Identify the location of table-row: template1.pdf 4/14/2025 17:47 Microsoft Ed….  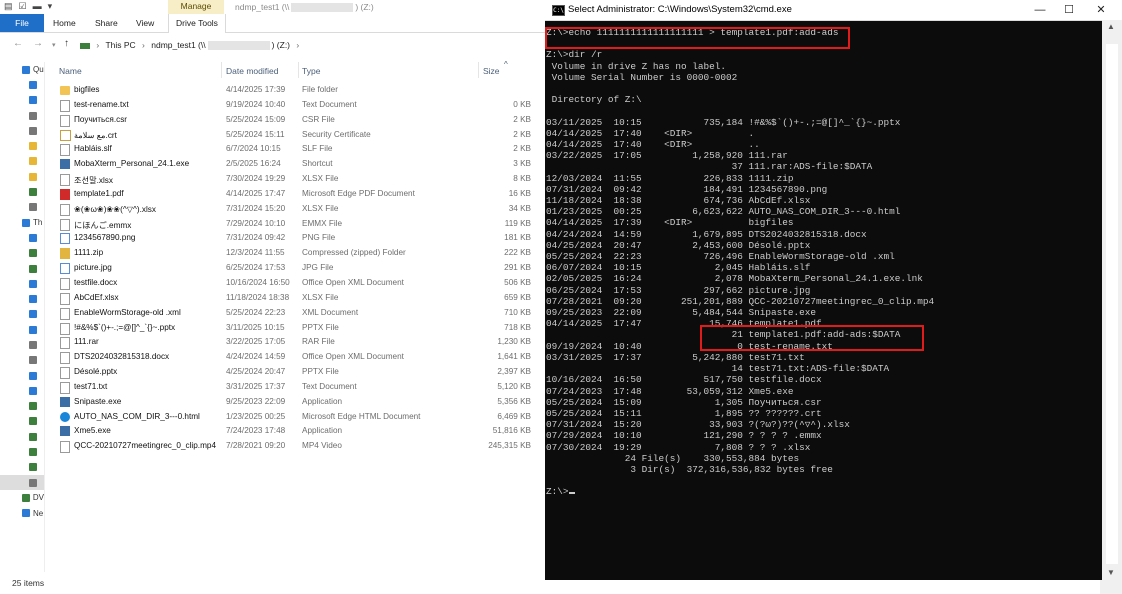
(300, 194).